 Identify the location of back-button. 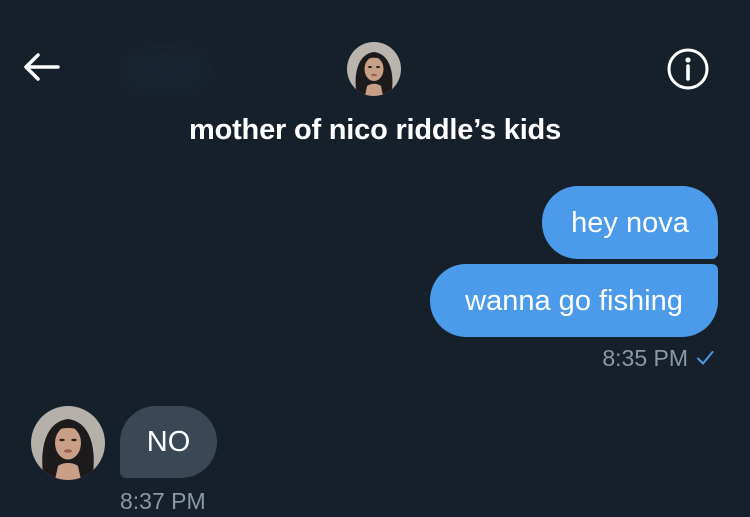
(41, 67).